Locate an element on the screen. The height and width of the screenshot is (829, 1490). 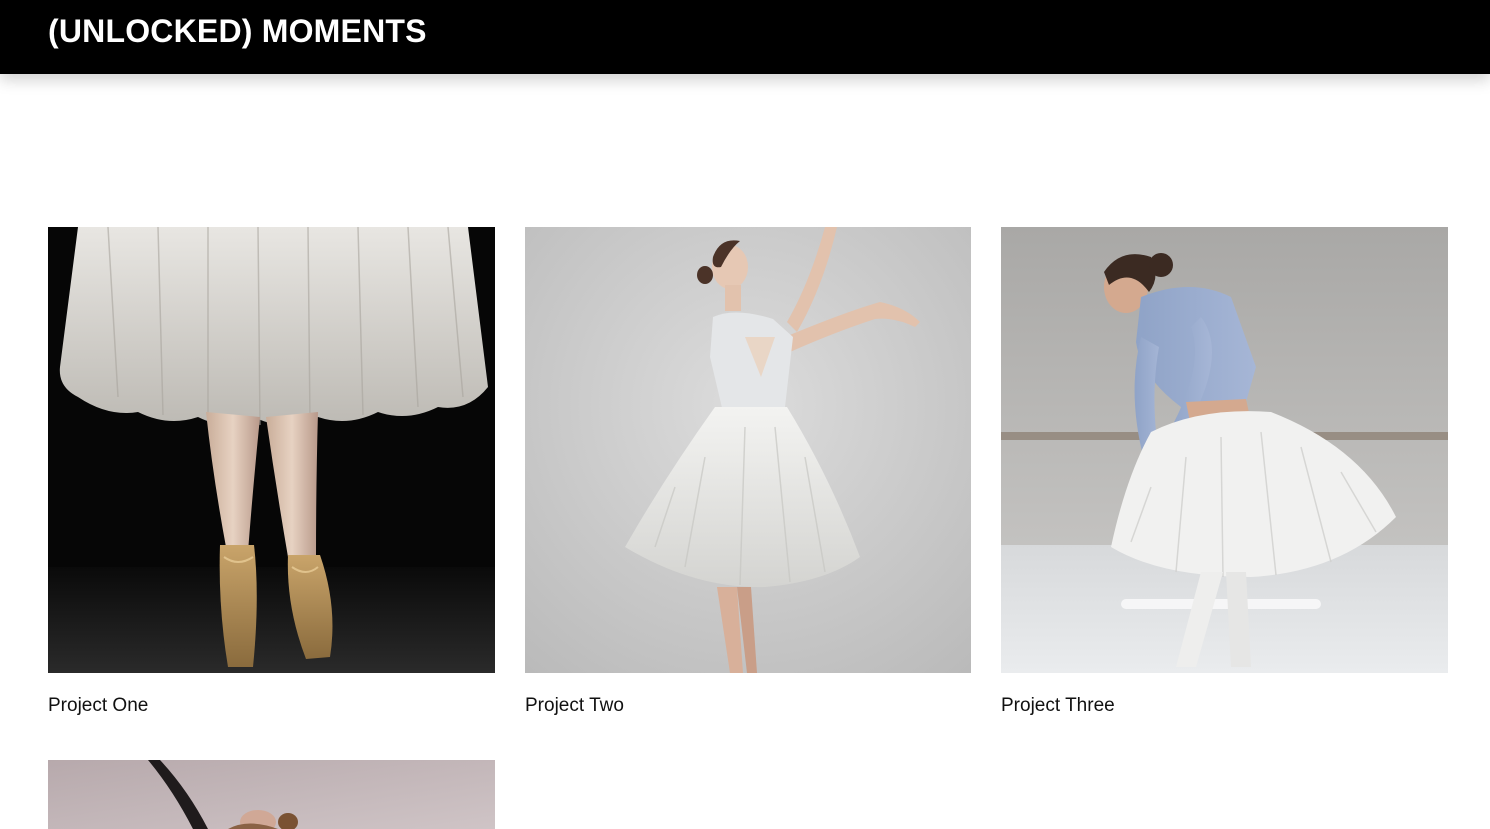
site-title-link: (UNLOCKED) MOMENTS is located at coordinates (237, 31).